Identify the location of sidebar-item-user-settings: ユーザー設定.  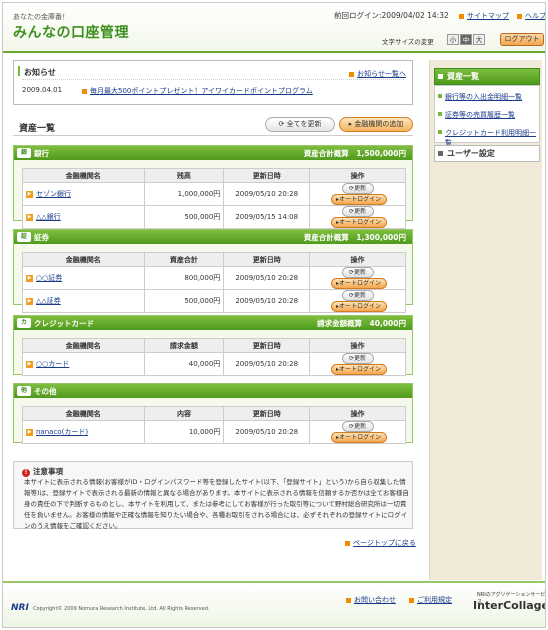
(487, 153).